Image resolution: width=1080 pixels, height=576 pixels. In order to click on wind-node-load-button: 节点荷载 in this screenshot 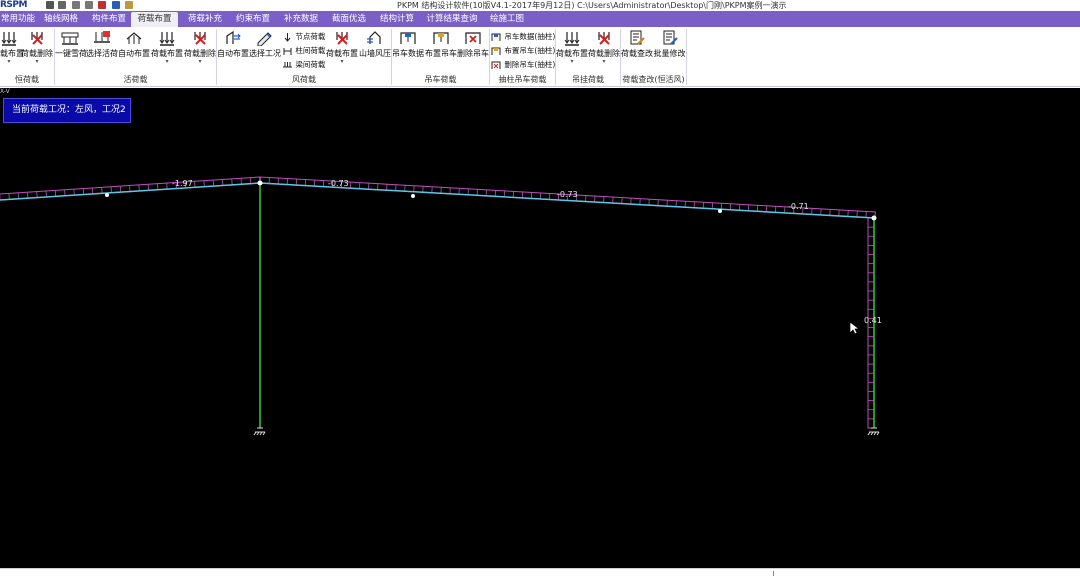, I will do `click(304, 36)`.